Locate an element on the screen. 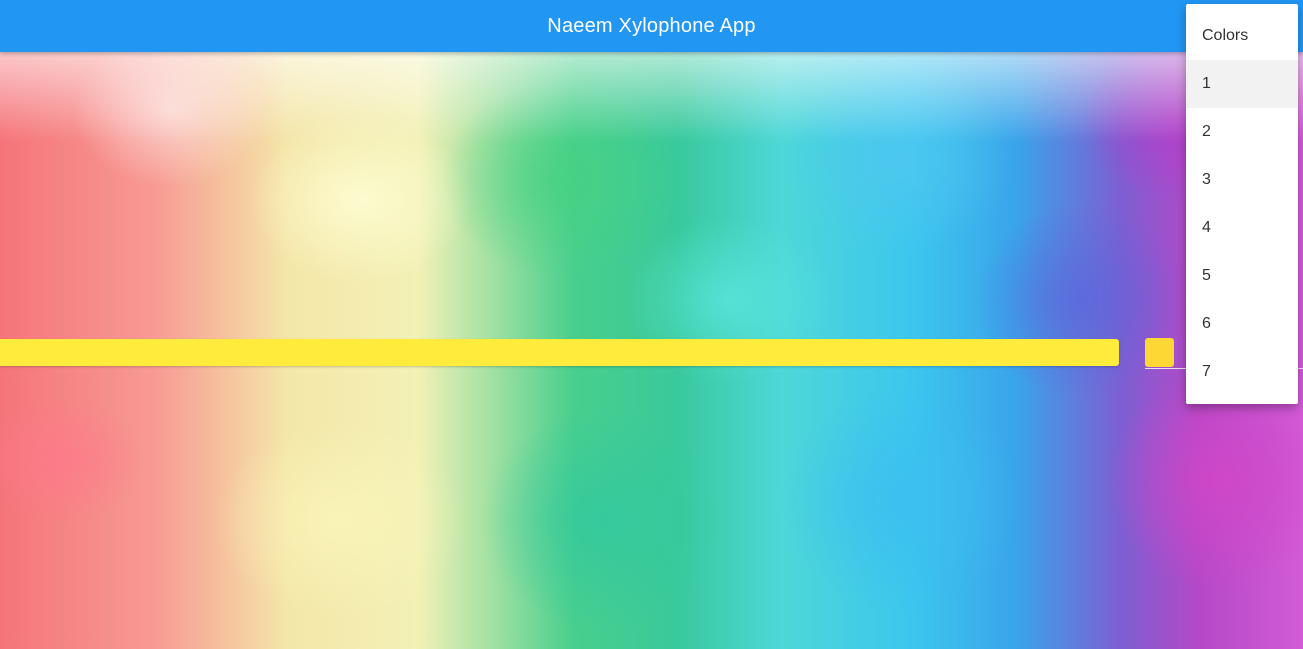 This screenshot has width=1303, height=649. colors-dropdown-menu: Colors 1 2 3 4 5 6 7 is located at coordinates (1242, 204).